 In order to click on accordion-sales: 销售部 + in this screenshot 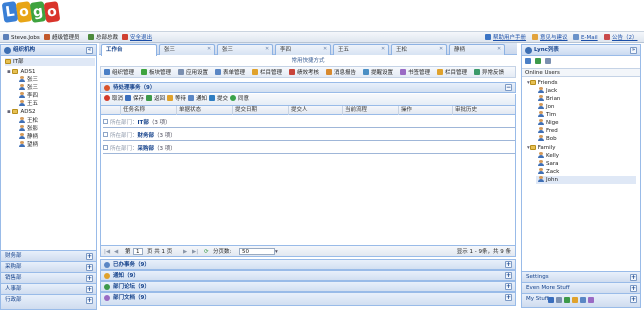, I will do `click(48, 277)`.